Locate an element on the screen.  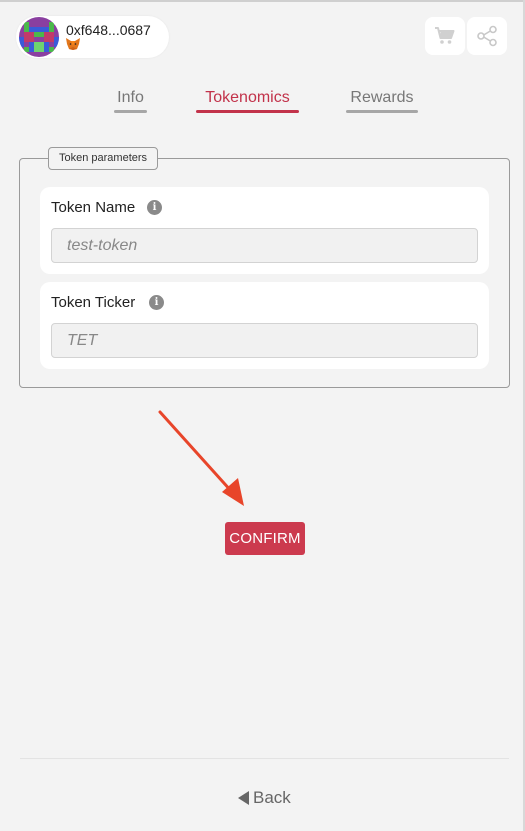
back-arrow-icon is located at coordinates (243, 798).